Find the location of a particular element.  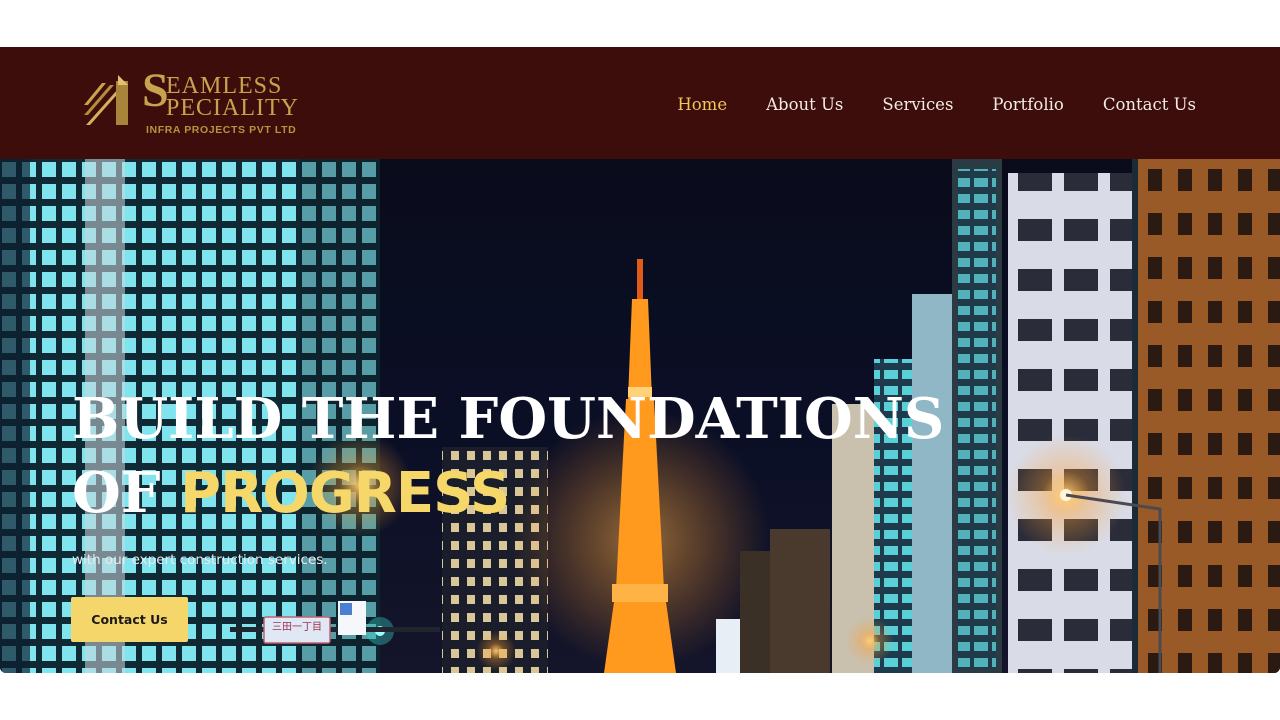

nav-item-about-us: About Us is located at coordinates (804, 104).